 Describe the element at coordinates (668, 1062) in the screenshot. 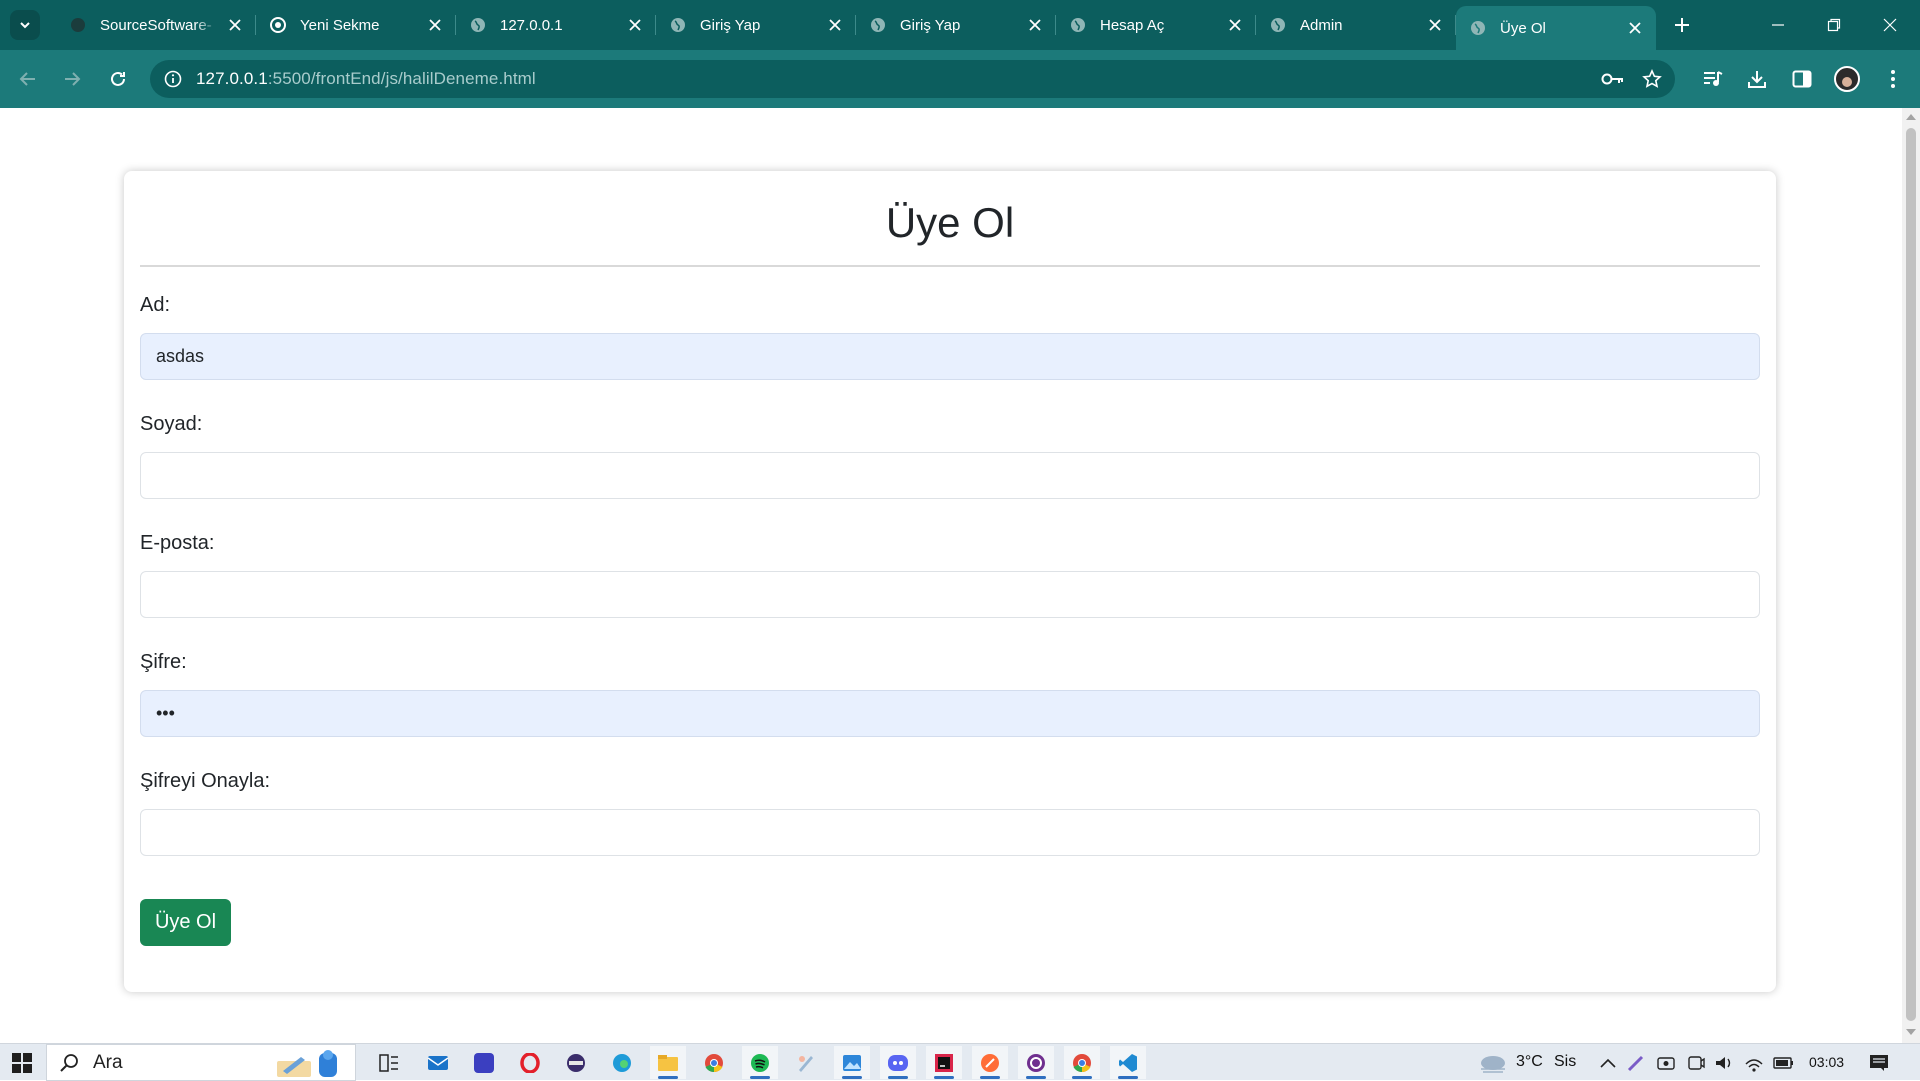

I see `file-explorer-icon` at that location.